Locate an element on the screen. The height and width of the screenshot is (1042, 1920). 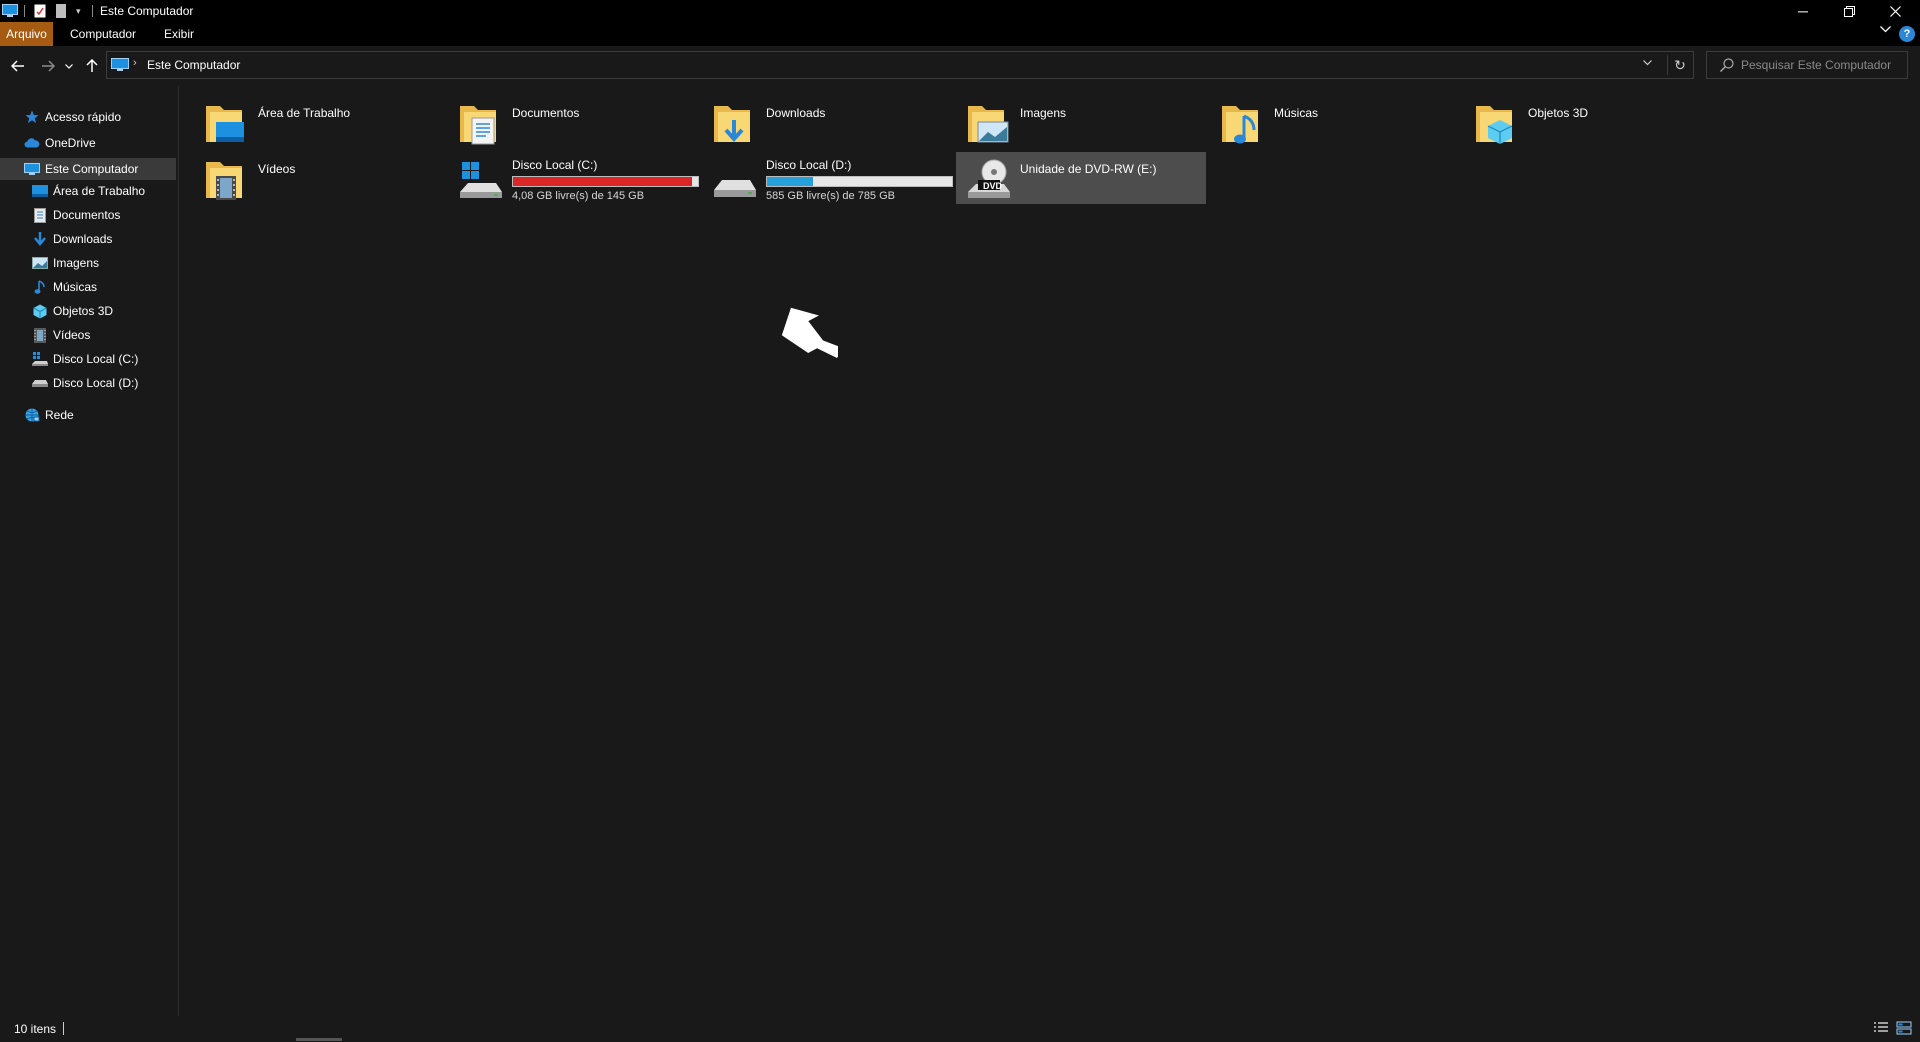
back-button is located at coordinates (18, 66).